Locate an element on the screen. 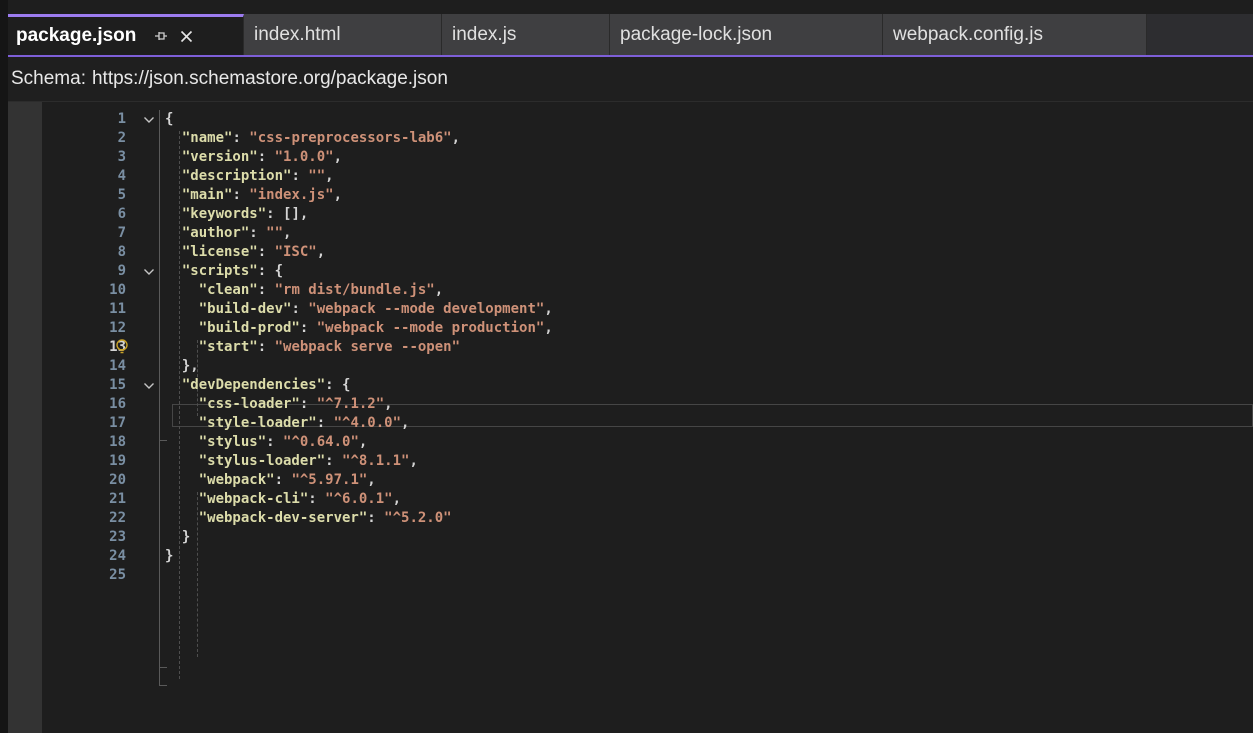 The height and width of the screenshot is (733, 1253). line-number: 9 is located at coordinates (121, 271).